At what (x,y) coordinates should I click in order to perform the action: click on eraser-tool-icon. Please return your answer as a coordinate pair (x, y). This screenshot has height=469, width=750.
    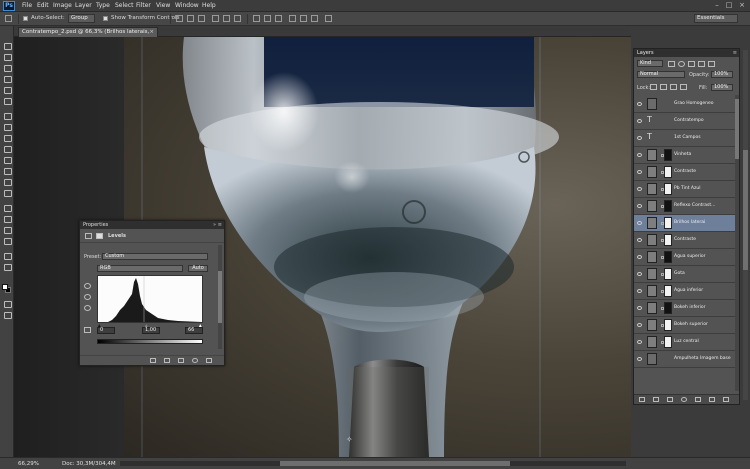
    Looking at the image, I should click on (7, 160).